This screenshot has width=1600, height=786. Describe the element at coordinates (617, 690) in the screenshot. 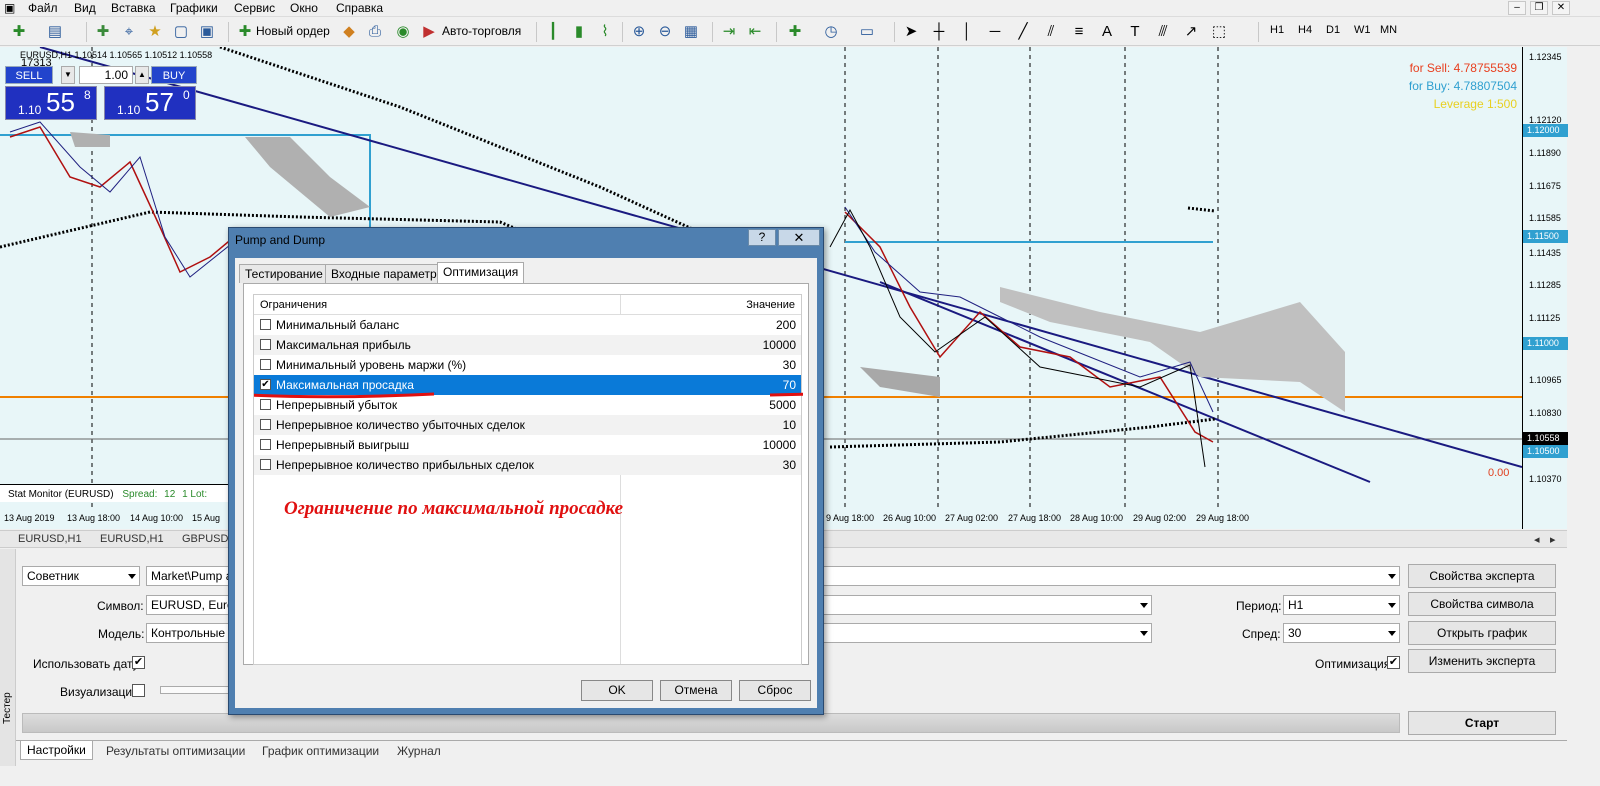

I see `ok-button: OK` at that location.